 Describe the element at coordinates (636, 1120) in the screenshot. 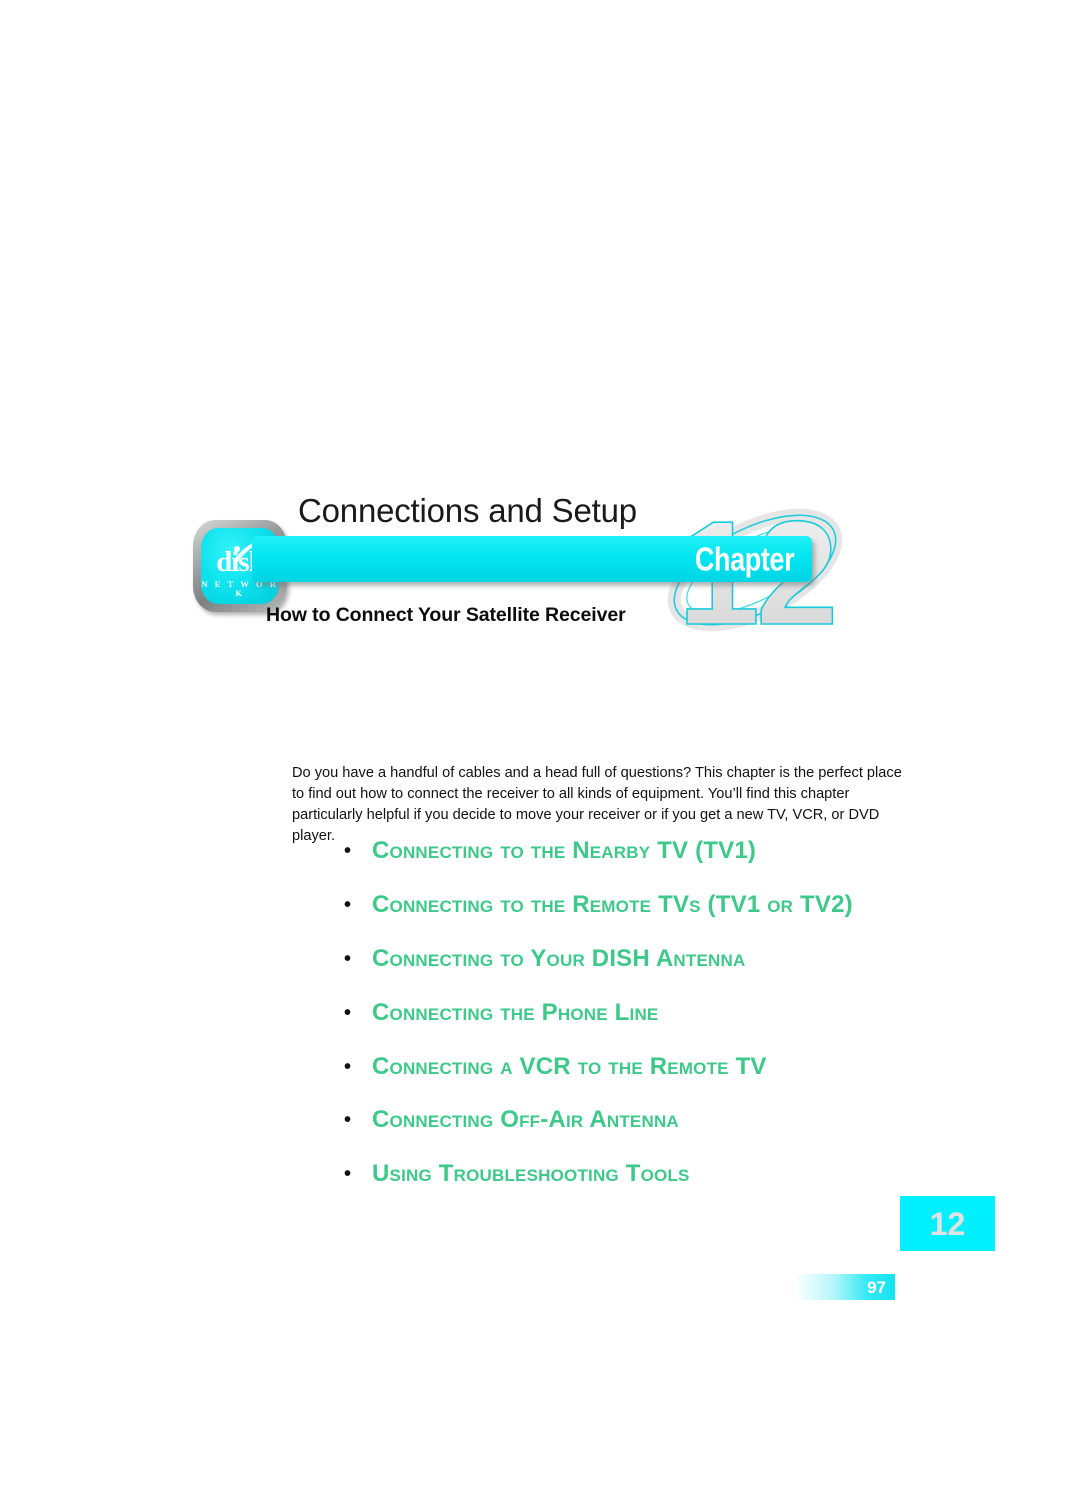

I see `topic-item: Connecting Off-Air Antenna` at that location.